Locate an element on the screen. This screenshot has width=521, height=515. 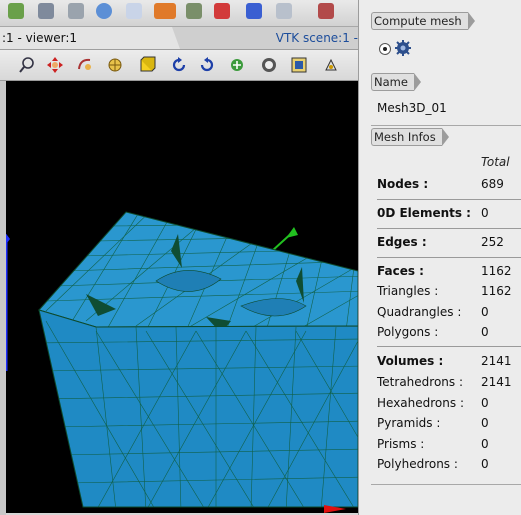
pan-icon is located at coordinates (55, 65).